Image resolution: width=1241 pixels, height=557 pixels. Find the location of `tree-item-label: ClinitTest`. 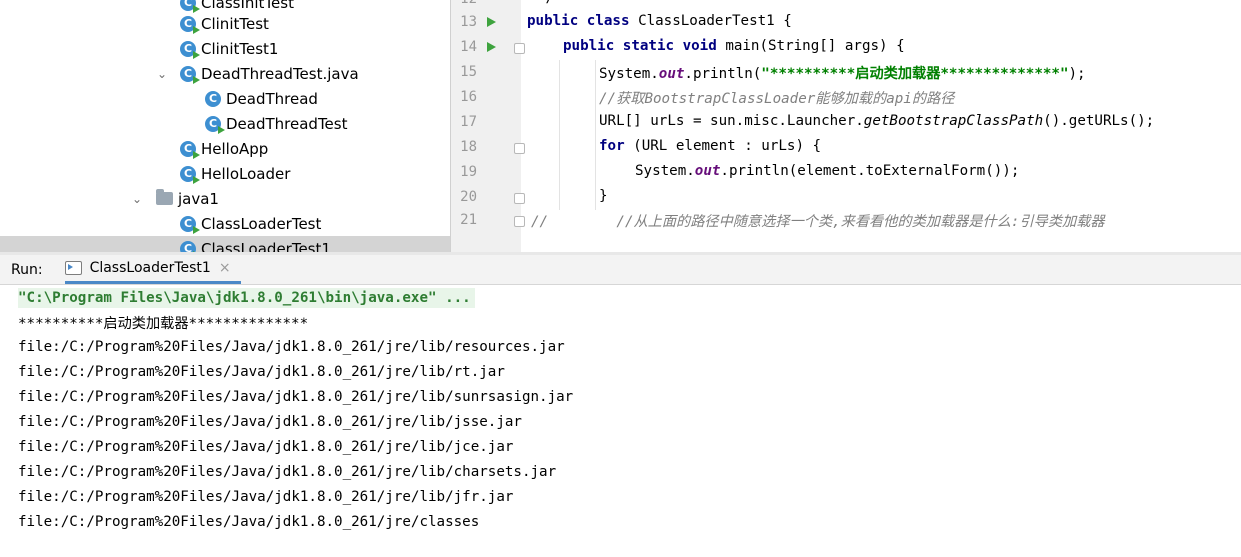

tree-item-label: ClinitTest is located at coordinates (235, 23).